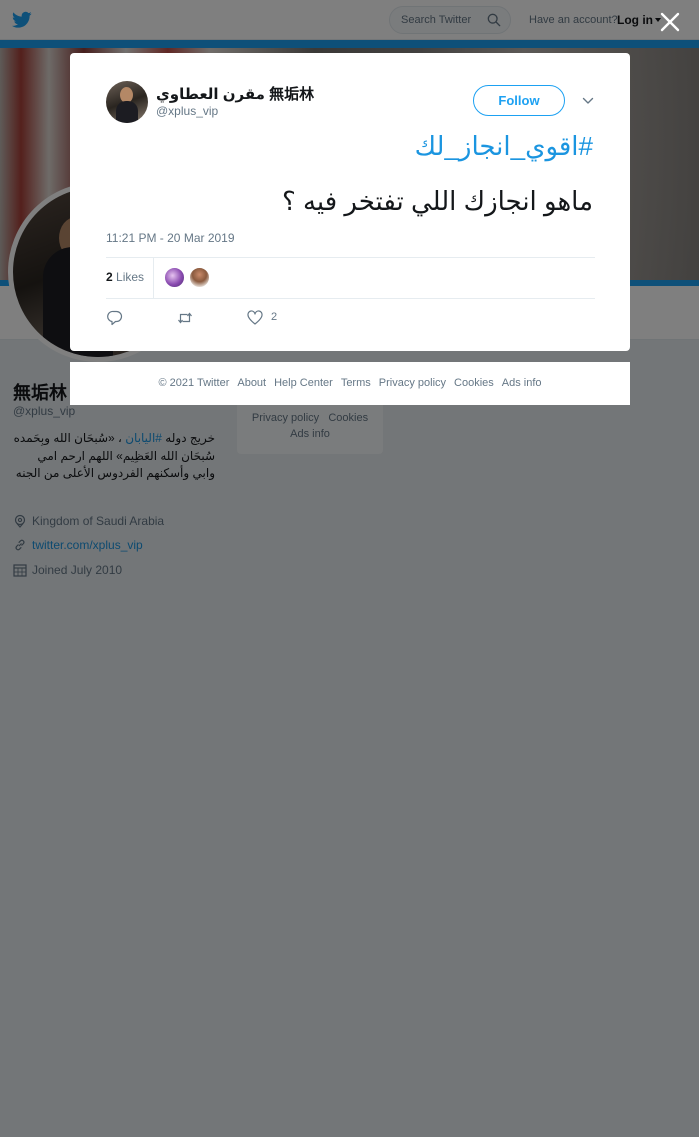 Image resolution: width=699 pixels, height=1137 pixels. Describe the element at coordinates (504, 146) in the screenshot. I see `tweet-hashtag-link: #اقوي_انجاز_لك` at that location.